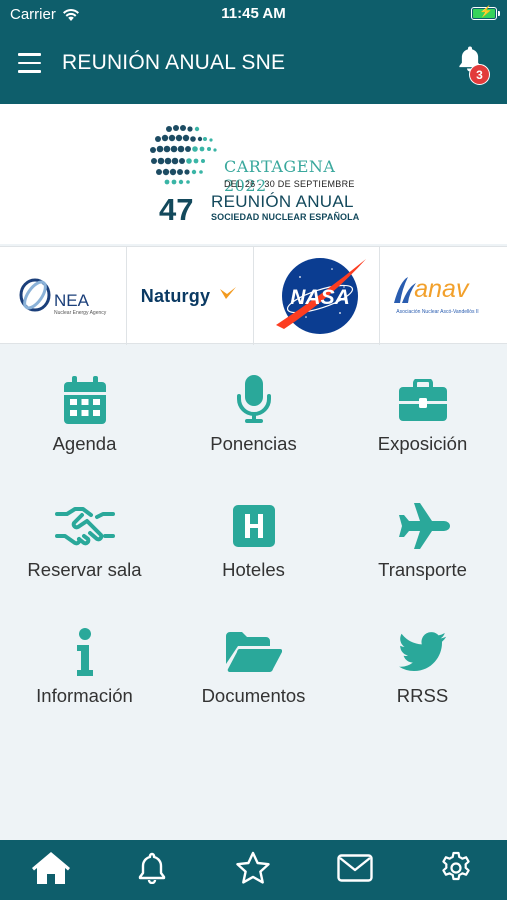  What do you see at coordinates (280, 176) in the screenshot?
I see `conference-city-year: CARTAGENA 2022` at bounding box center [280, 176].